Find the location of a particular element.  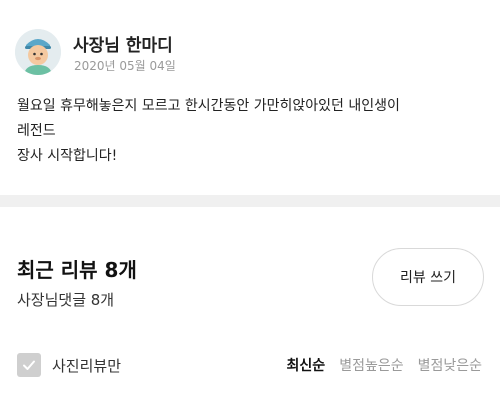

notice-message-line: 장사 시작합니다! is located at coordinates (67, 156).